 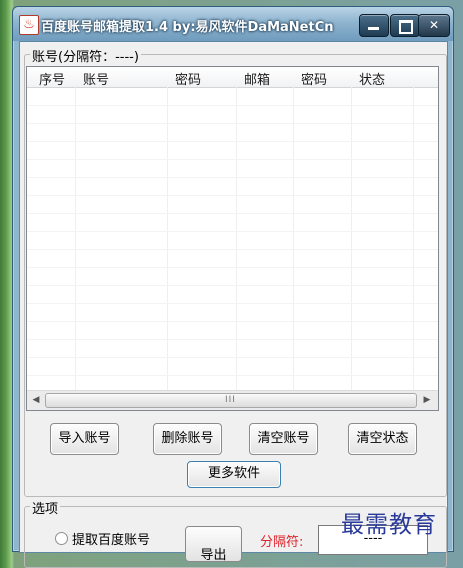 I want to click on title-bar: ♨ 百度账号邮箱提取1.4 by:易风软件DaMaNetCn ✕, so click(x=233, y=24).